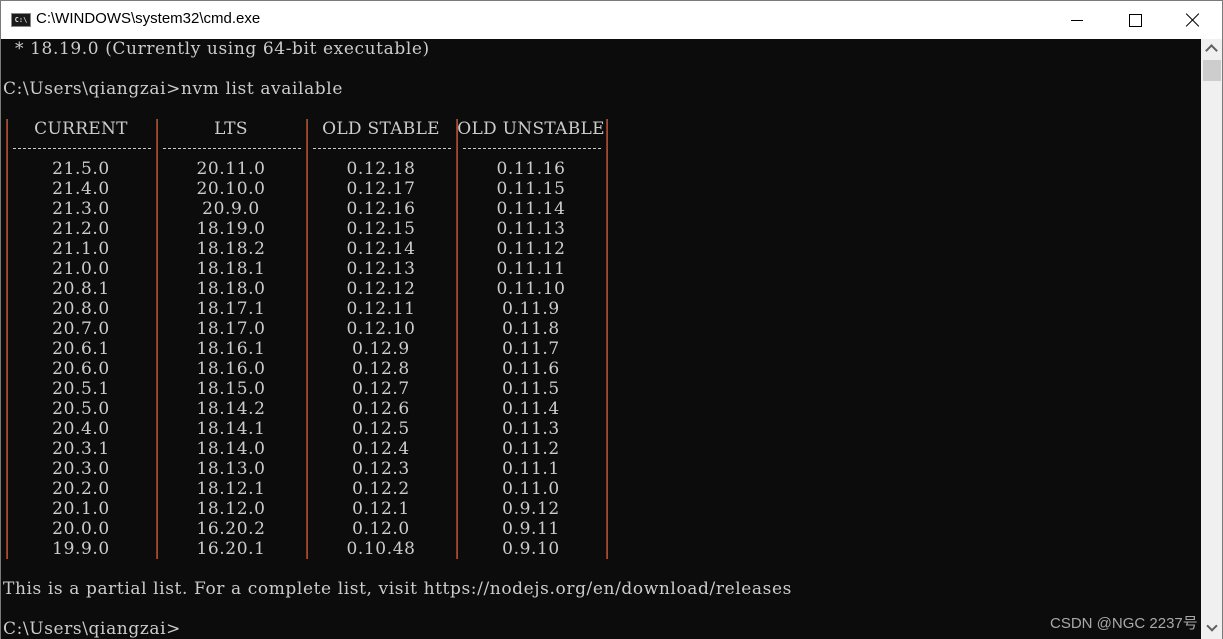 The image size is (1223, 639). I want to click on column-header: OLD STABLE, so click(381, 129).